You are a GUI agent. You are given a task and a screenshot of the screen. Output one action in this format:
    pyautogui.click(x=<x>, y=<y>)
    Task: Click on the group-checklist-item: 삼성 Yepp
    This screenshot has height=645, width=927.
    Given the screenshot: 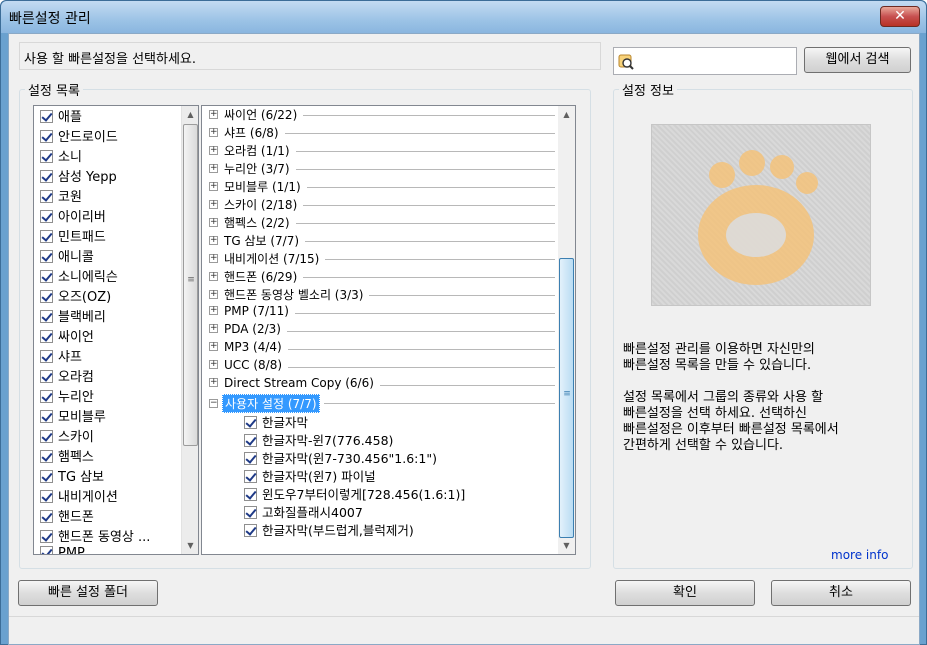 What is the action you would take?
    pyautogui.click(x=116, y=176)
    